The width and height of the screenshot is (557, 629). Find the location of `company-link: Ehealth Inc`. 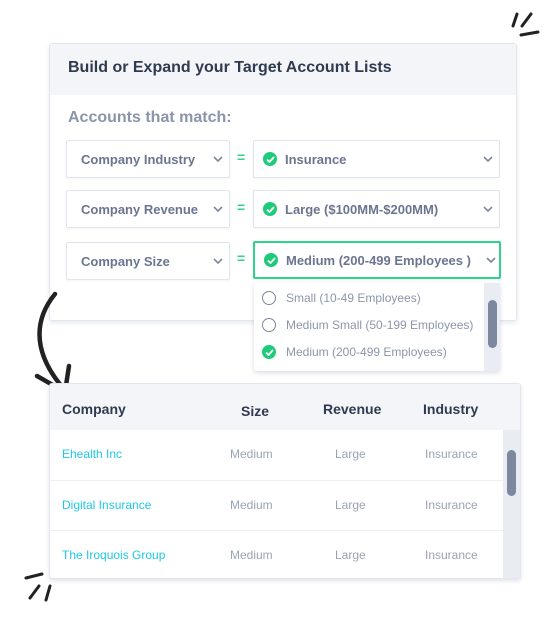

company-link: Ehealth Inc is located at coordinates (92, 454).